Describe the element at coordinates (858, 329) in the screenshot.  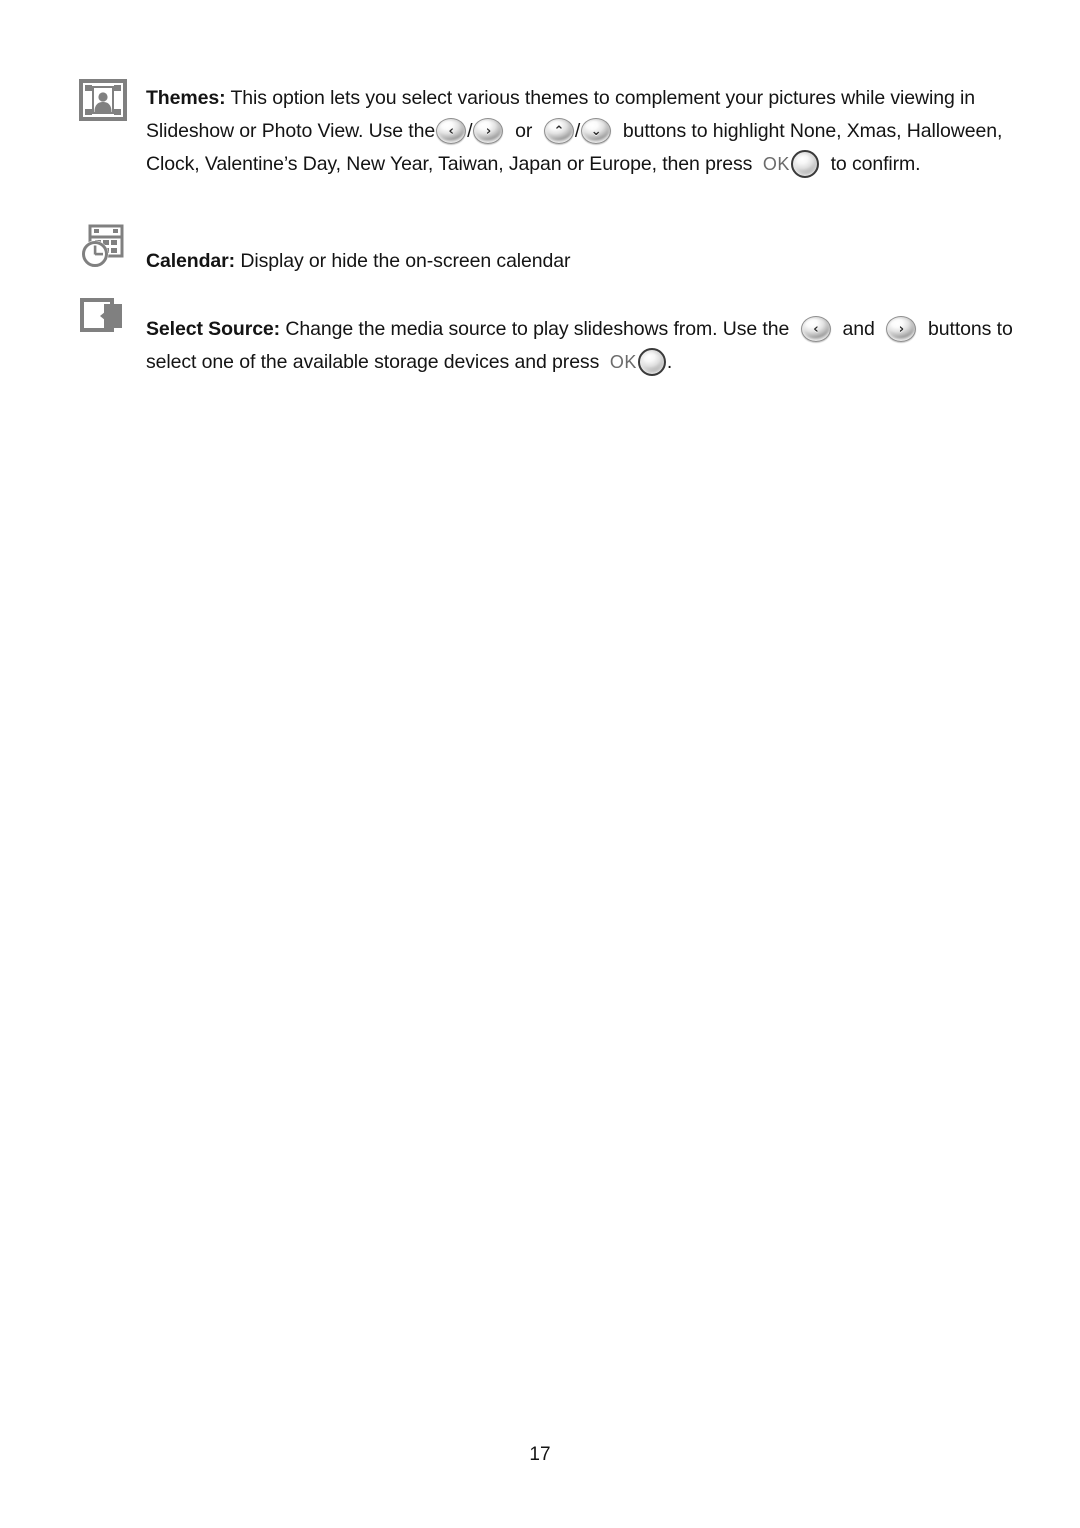
I see `select-source-text-2: and` at that location.